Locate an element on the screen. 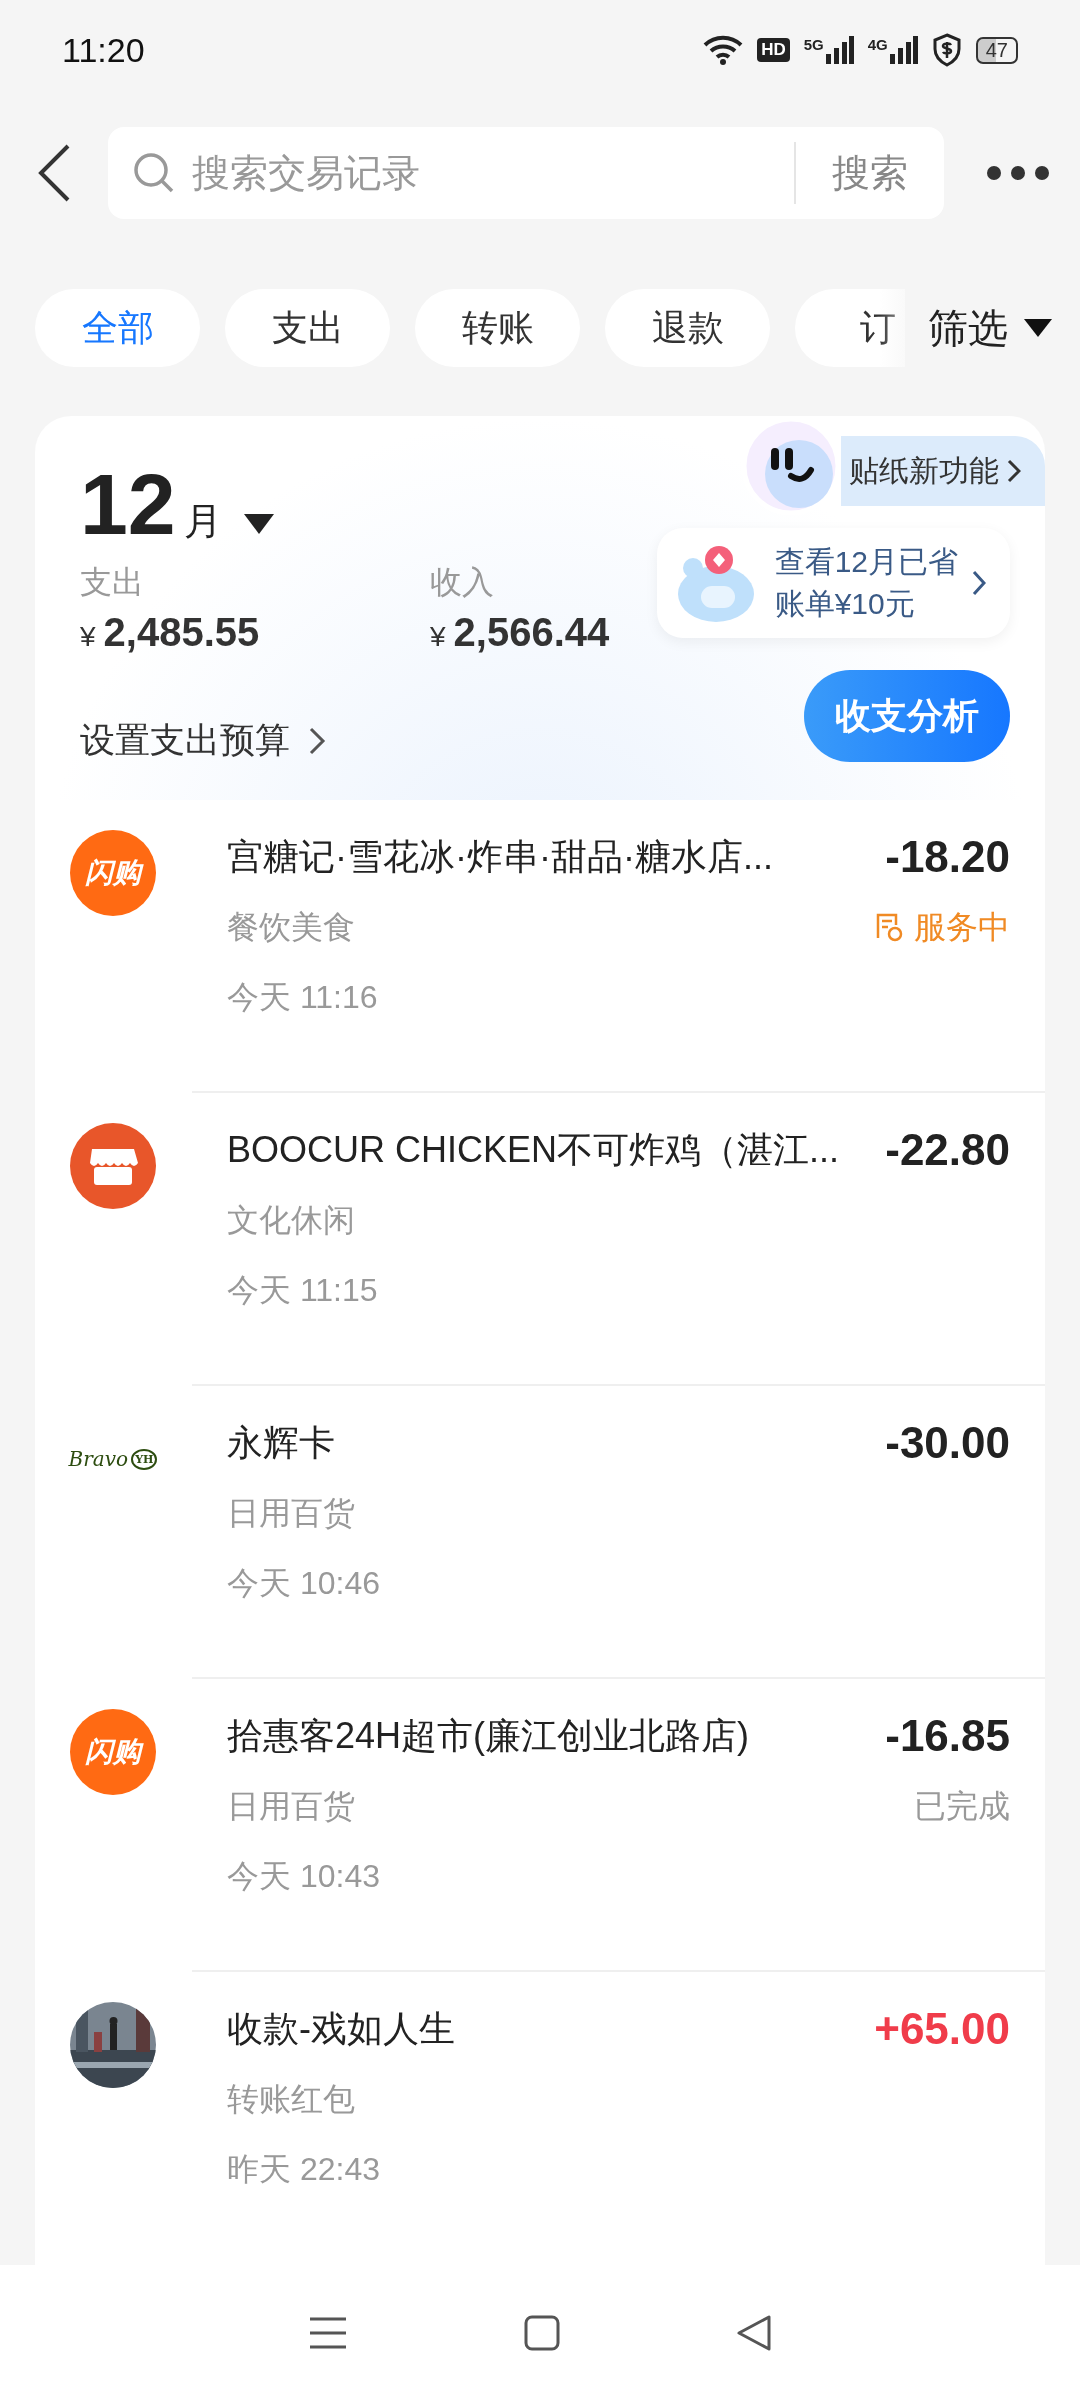  clock-time: 11:20 is located at coordinates (104, 50).